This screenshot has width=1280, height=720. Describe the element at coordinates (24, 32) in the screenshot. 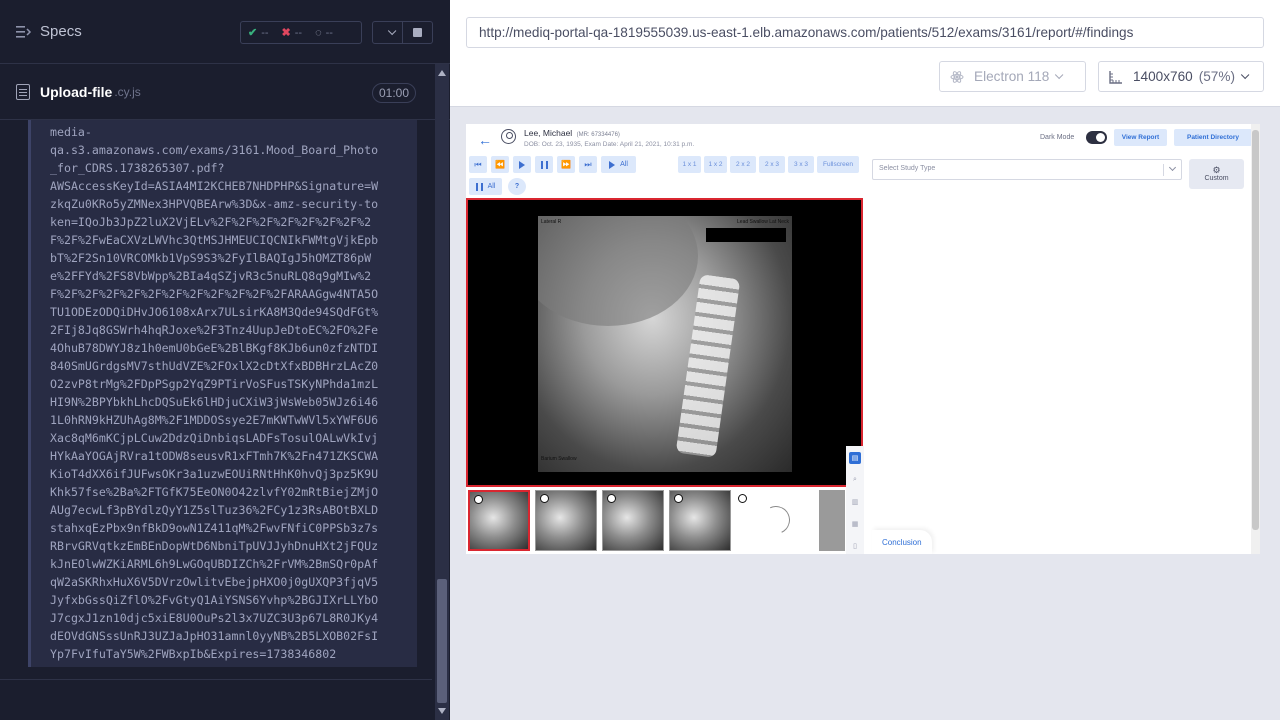

I see `specs-list-icon` at that location.